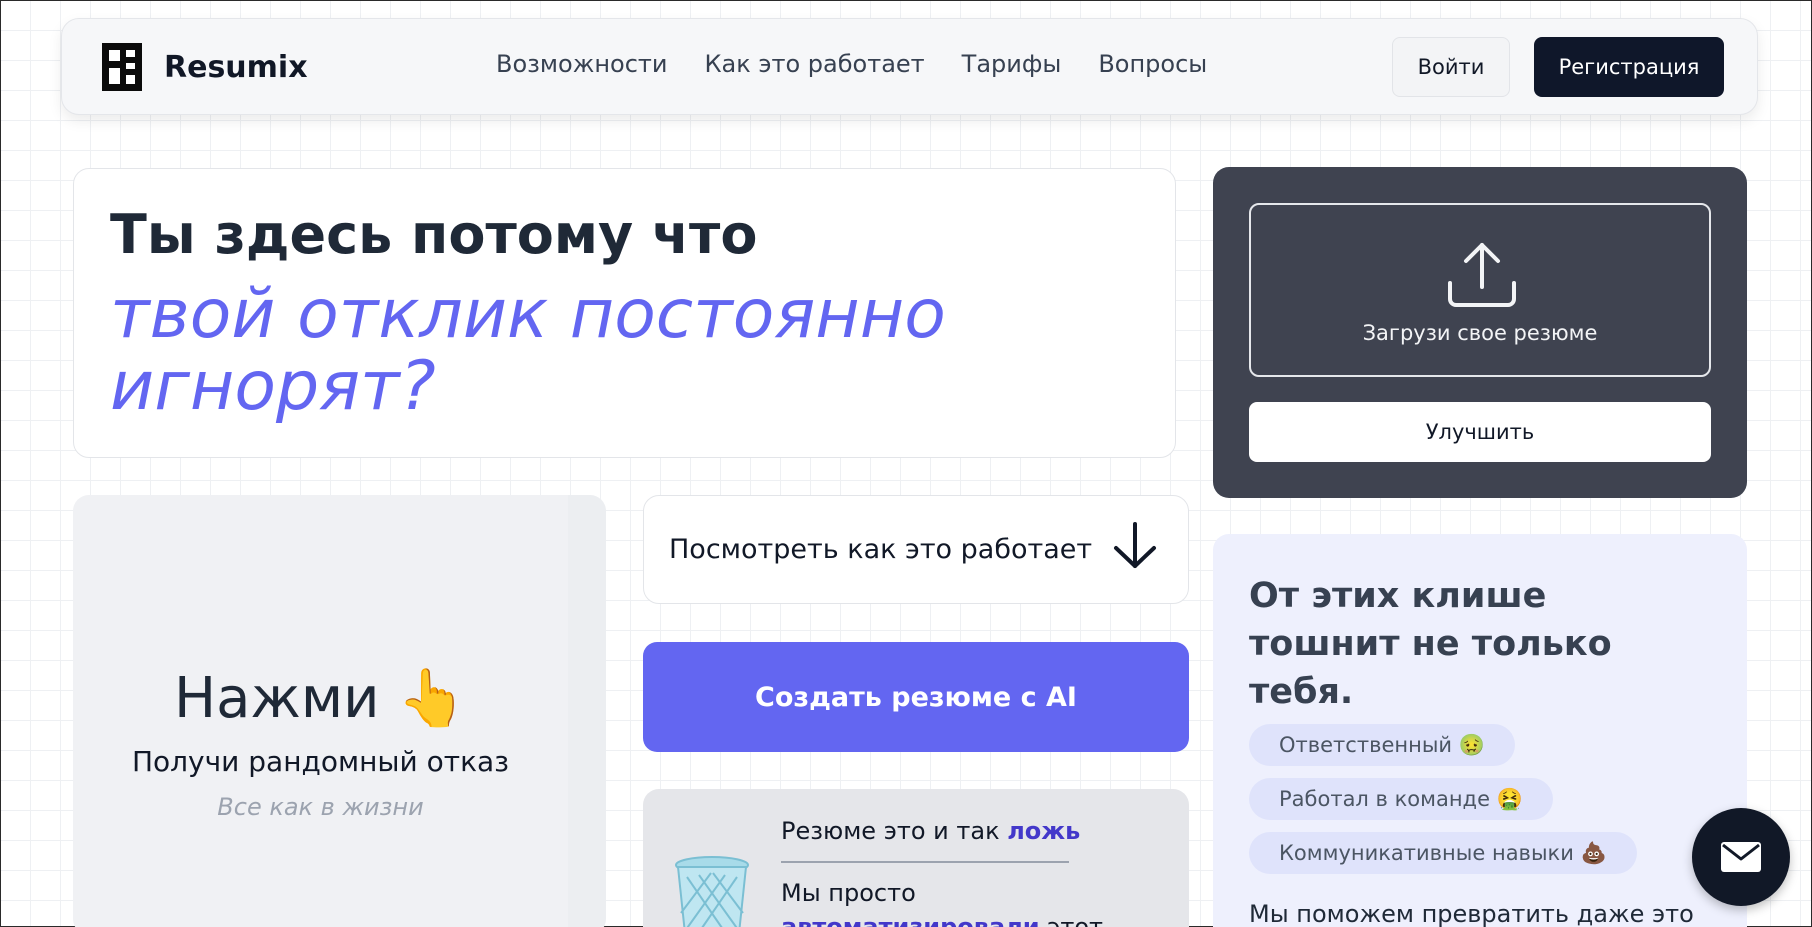 The image size is (1812, 927). Describe the element at coordinates (910, 920) in the screenshot. I see `automated-highlight: автоматизировали` at that location.